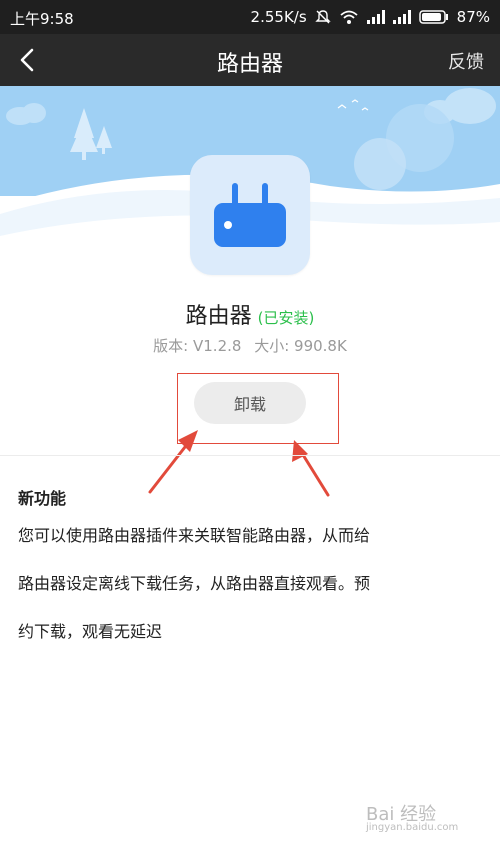 Image resolution: width=500 pixels, height=846 pixels. Describe the element at coordinates (194, 583) in the screenshot. I see `features-line: 路由器设定离线下载任务，从路由器直接观看。预` at that location.